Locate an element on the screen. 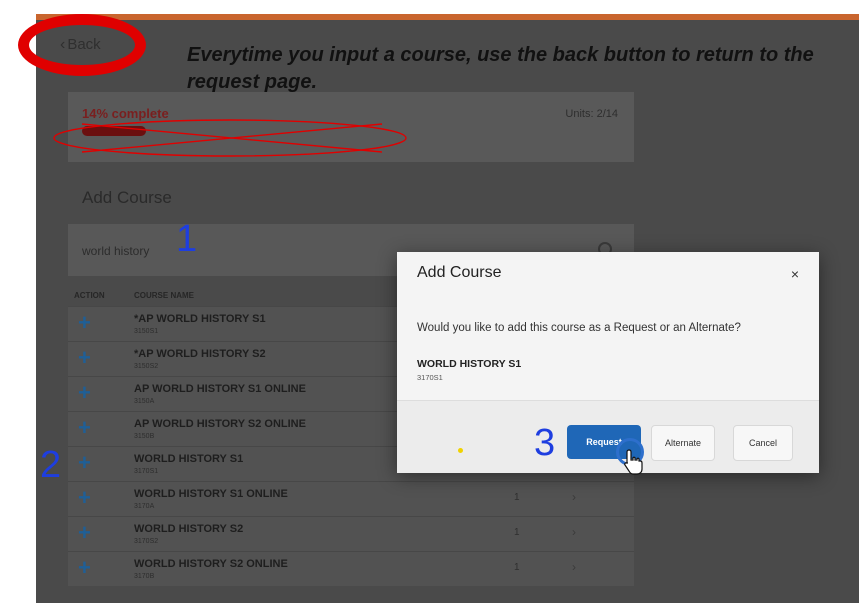  header-action: ACTION is located at coordinates (89, 295).